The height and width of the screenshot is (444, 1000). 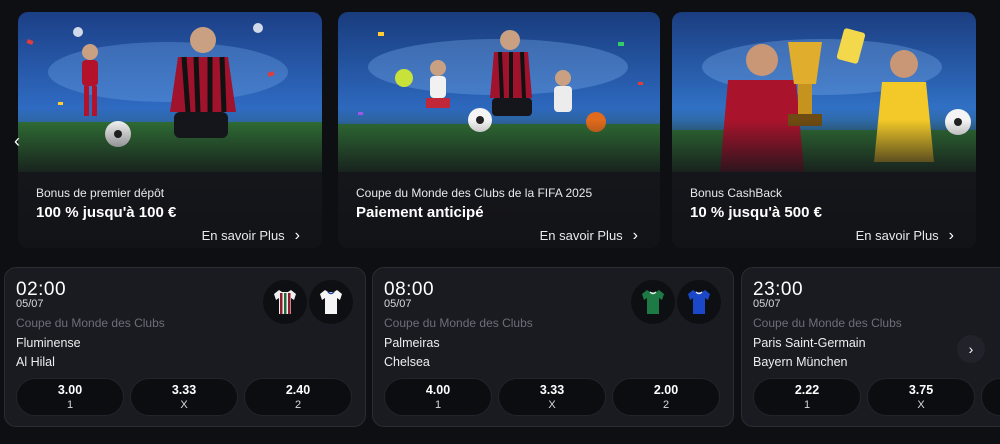 I want to click on away-team: Al Hilal, so click(x=35, y=362).